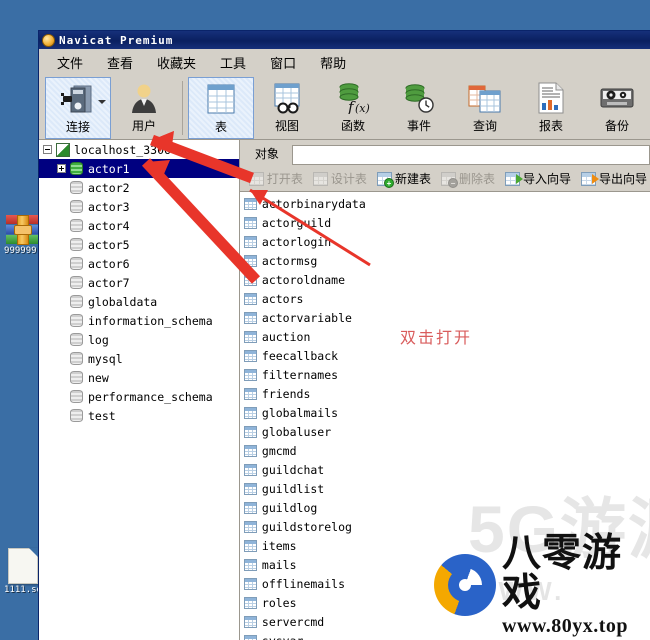 This screenshot has width=650, height=640. I want to click on table-list-item: globalmails, so click(445, 412).